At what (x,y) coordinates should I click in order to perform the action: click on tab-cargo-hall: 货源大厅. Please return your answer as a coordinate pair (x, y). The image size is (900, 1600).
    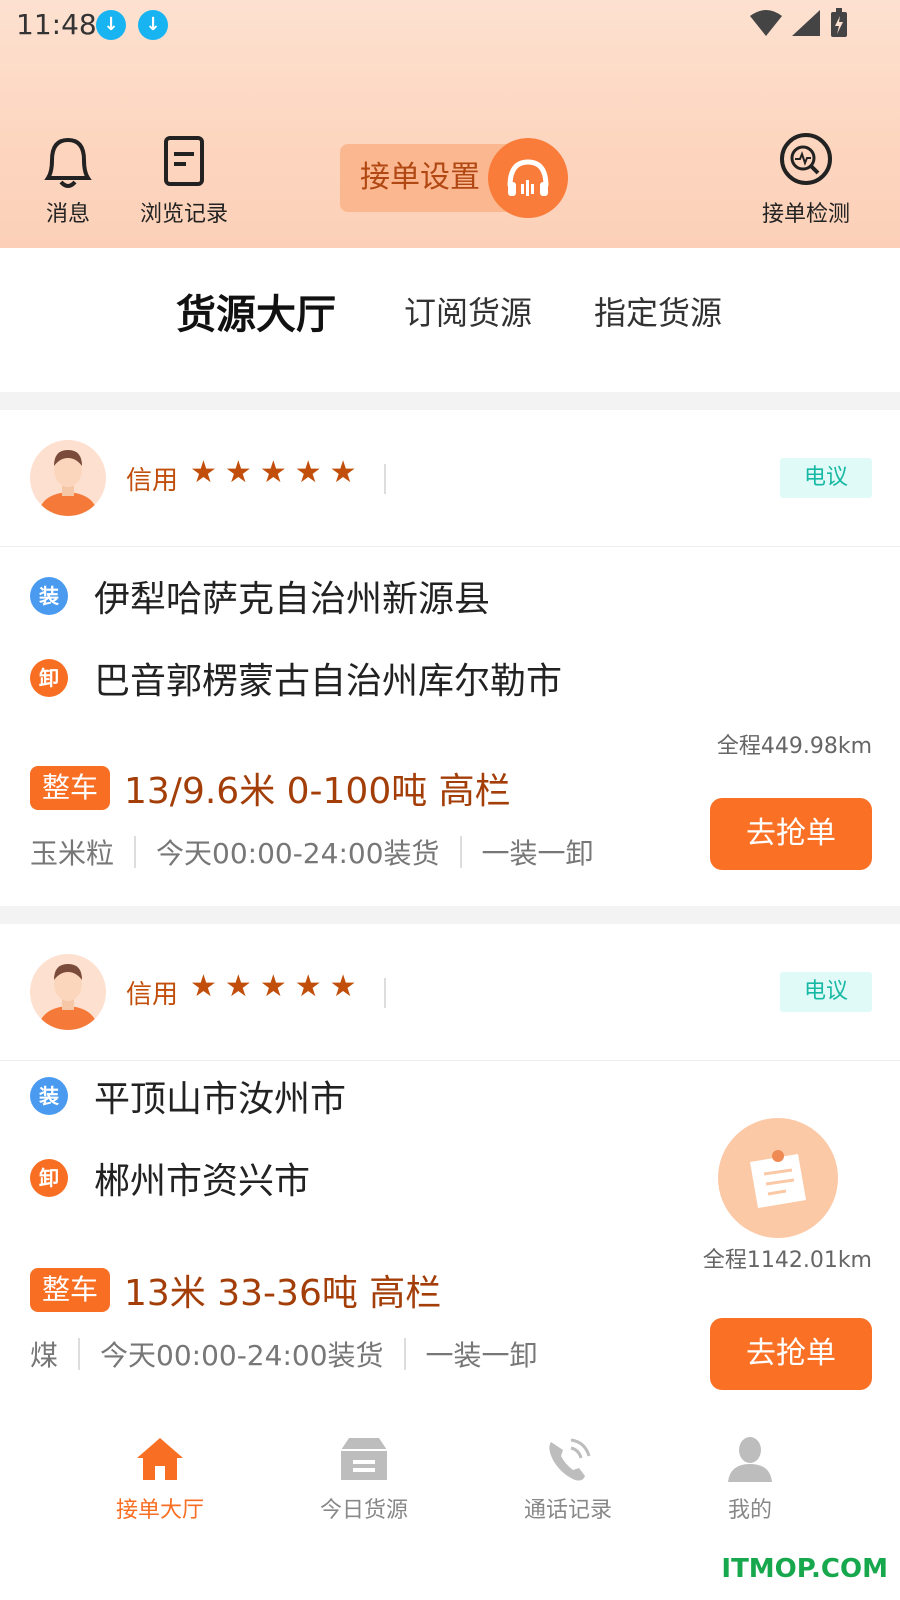
    Looking at the image, I should click on (256, 311).